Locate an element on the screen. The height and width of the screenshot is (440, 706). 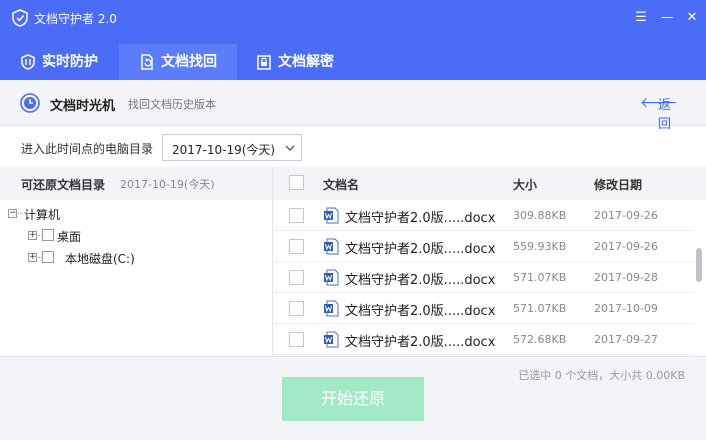
directory-label: 进入此时间点的电脑目录 is located at coordinates (87, 149).